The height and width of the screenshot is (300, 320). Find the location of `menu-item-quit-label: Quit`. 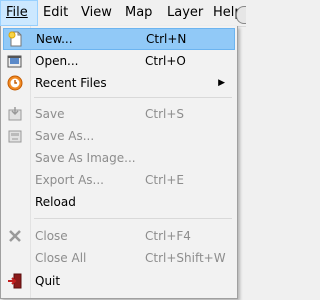

menu-item-quit-label: Quit is located at coordinates (48, 281).